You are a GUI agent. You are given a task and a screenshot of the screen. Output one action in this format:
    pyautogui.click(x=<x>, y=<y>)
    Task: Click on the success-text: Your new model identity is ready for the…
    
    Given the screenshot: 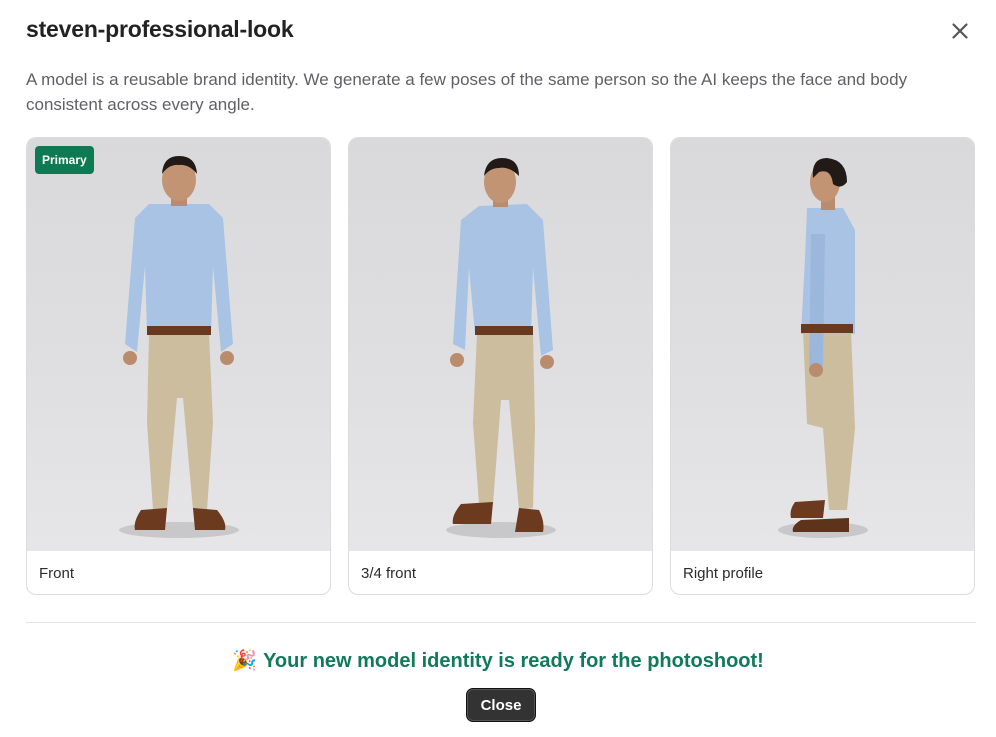 What is the action you would take?
    pyautogui.click(x=513, y=661)
    